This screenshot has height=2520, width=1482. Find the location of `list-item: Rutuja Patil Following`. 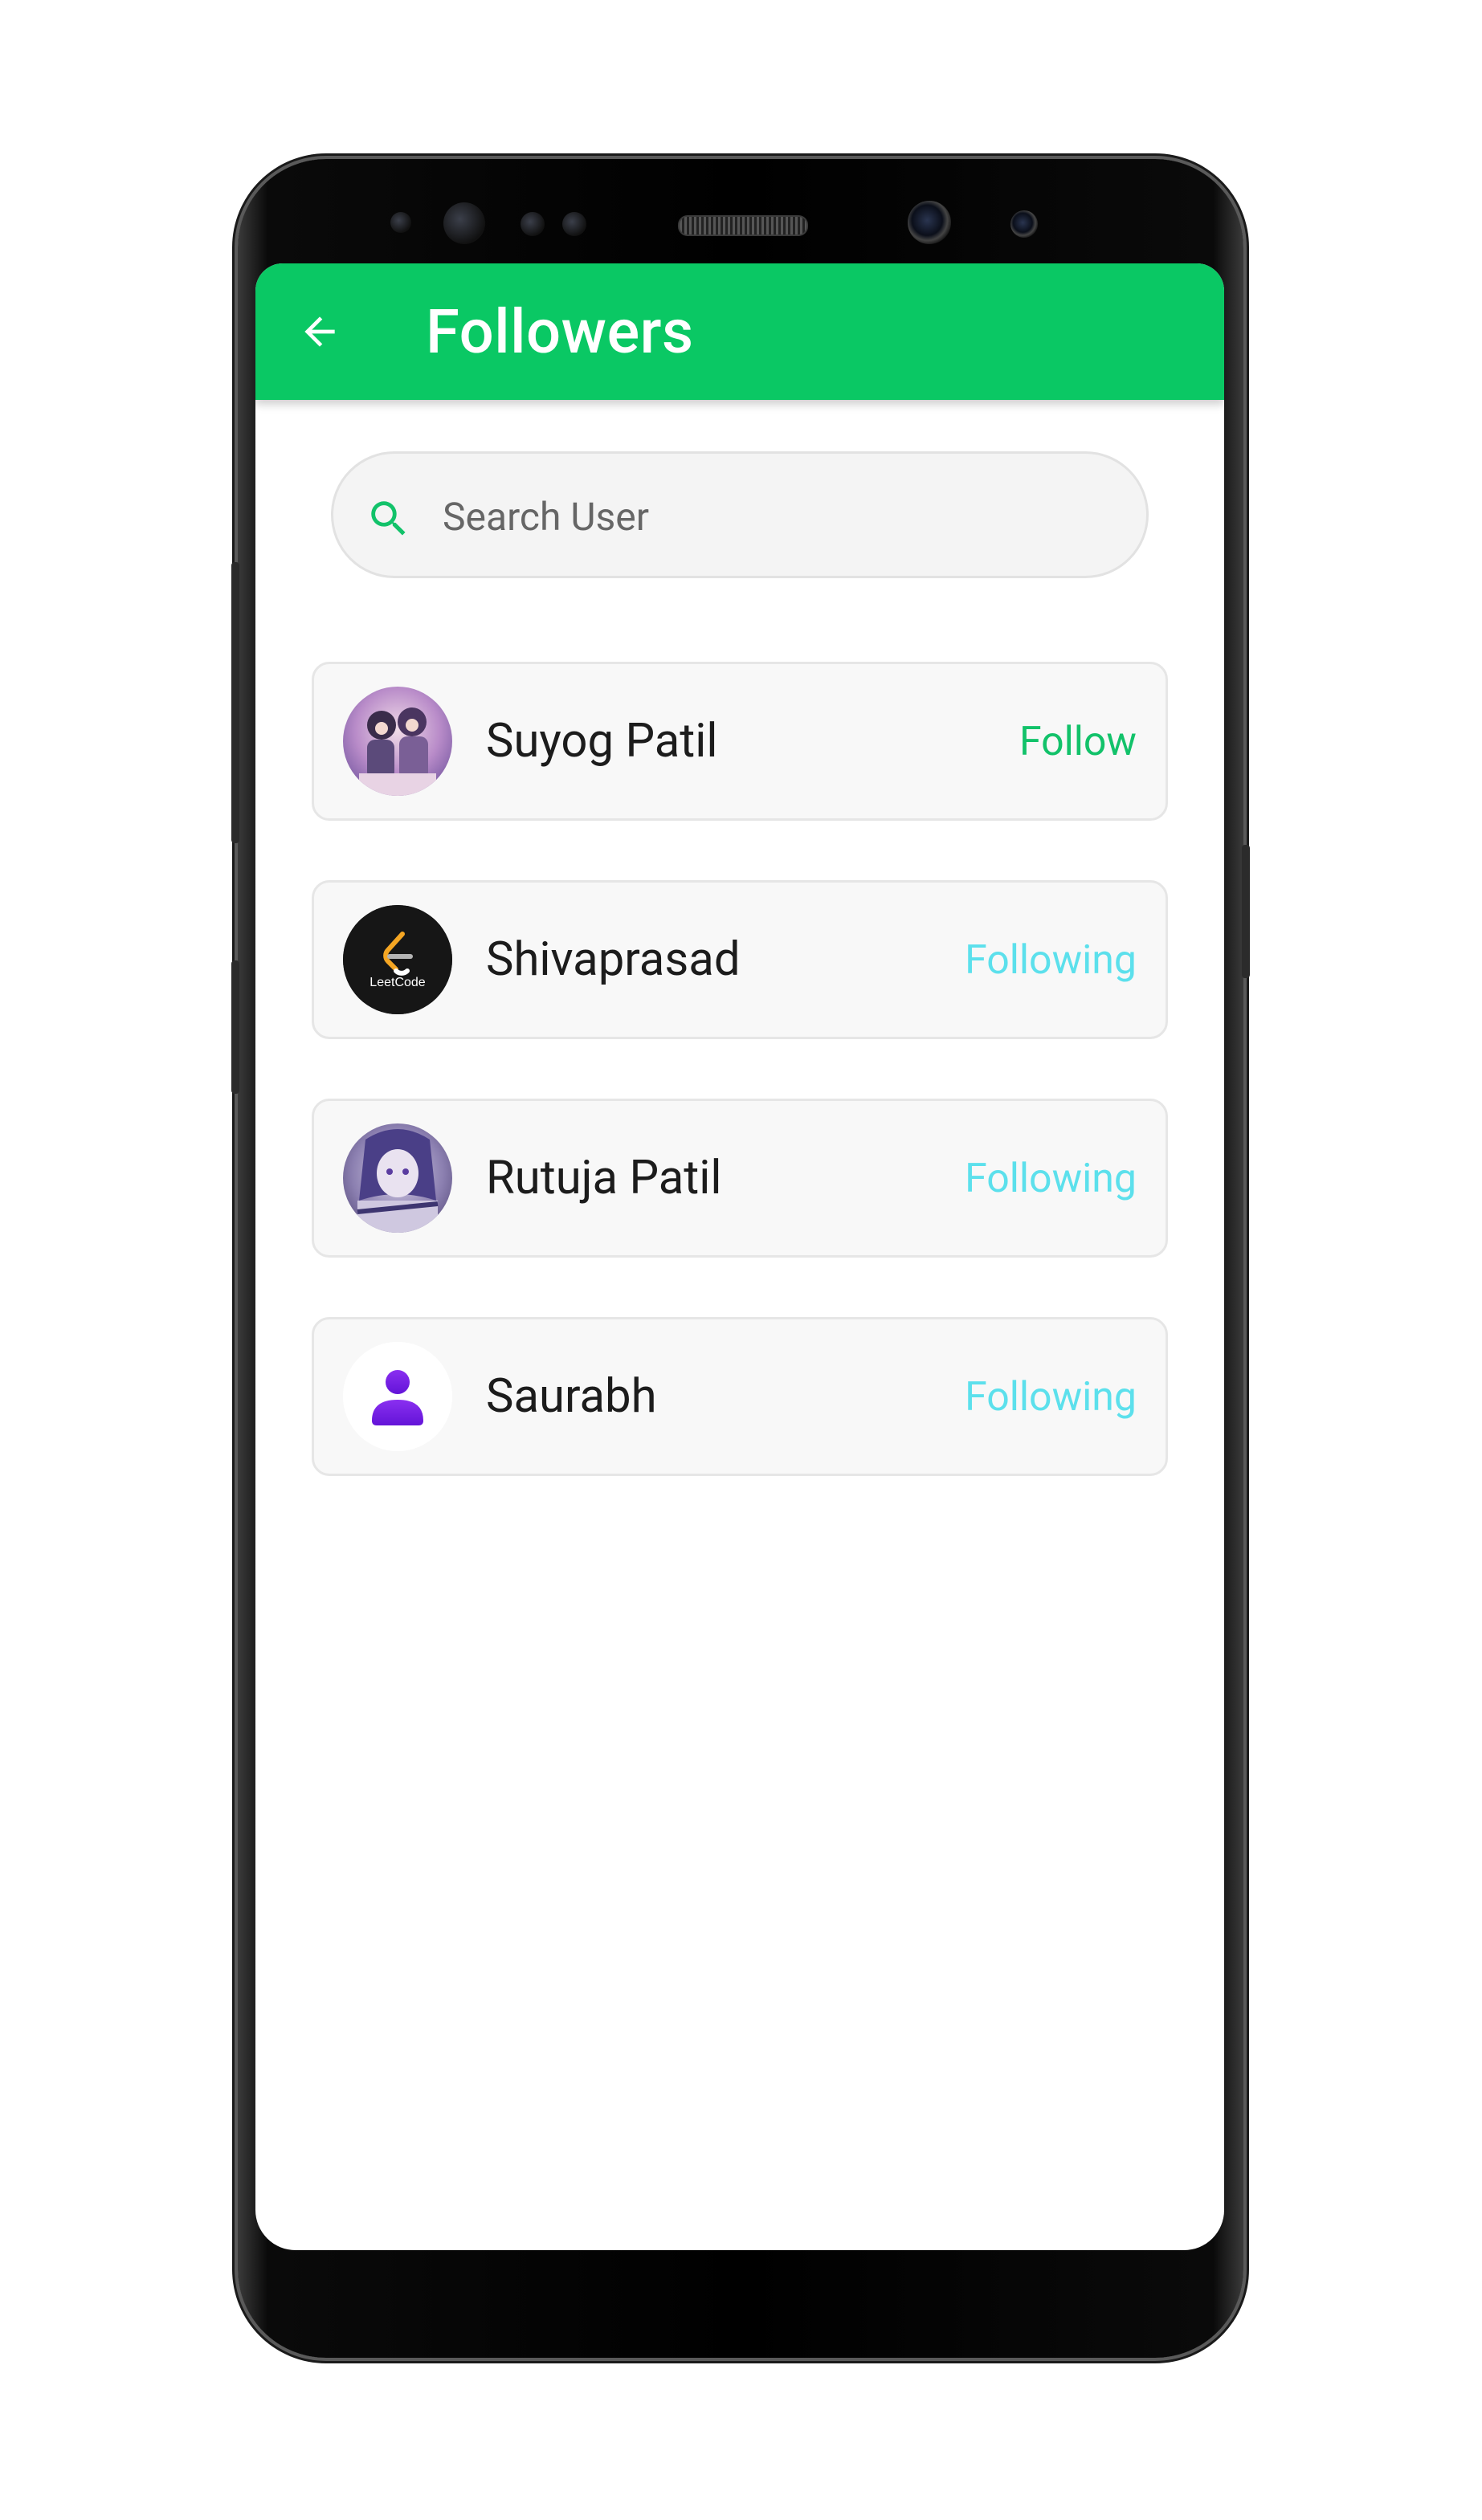

list-item: Rutuja Patil Following is located at coordinates (740, 1178).